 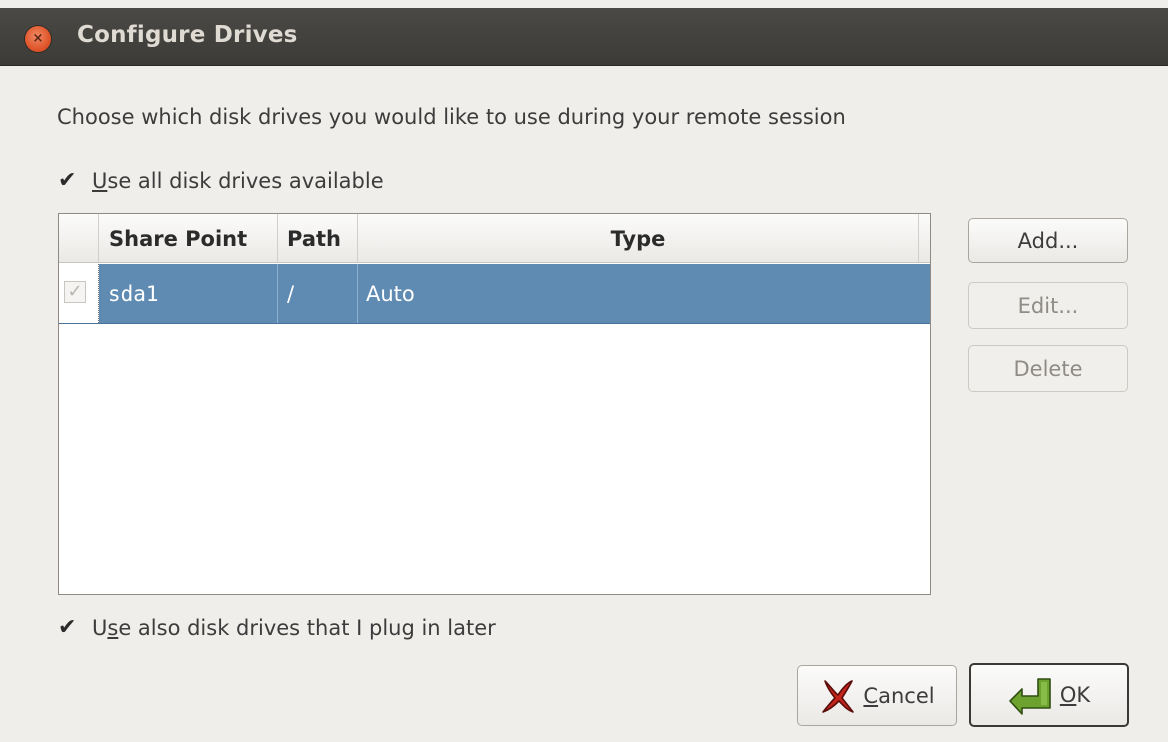 I want to click on cancel-button: Cancel, so click(x=877, y=695).